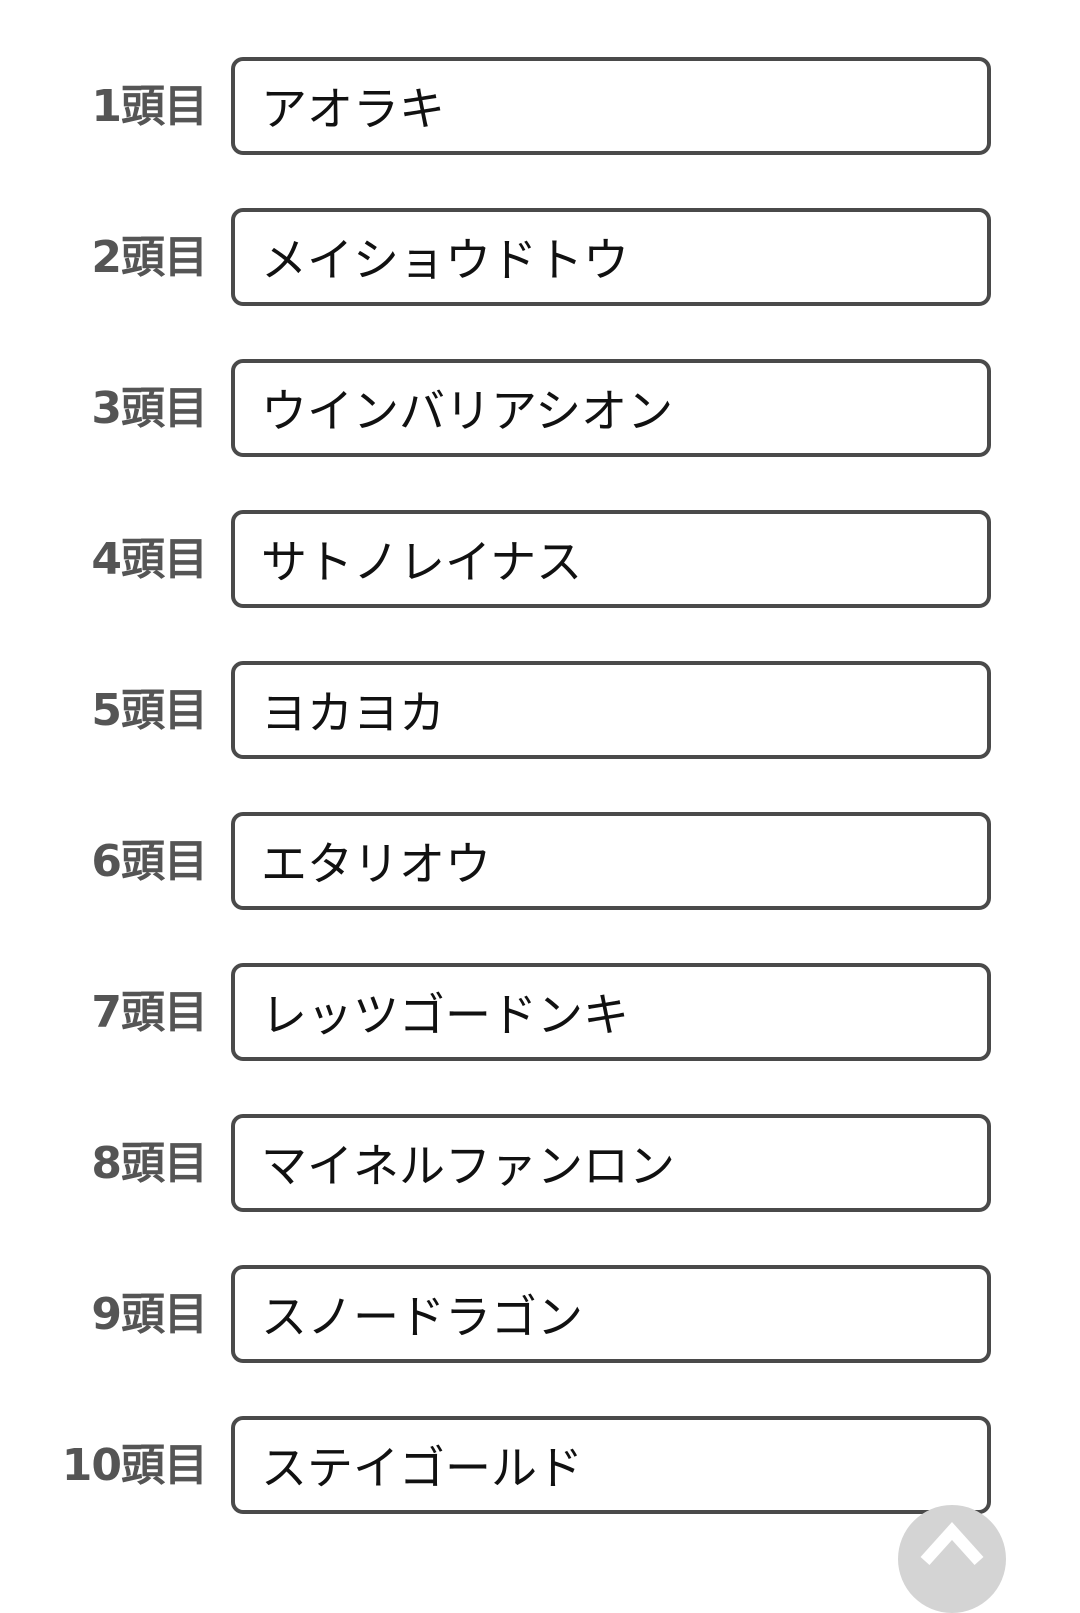 The image size is (1080, 1613). I want to click on entry-row-1: 1頭目, so click(540, 107).